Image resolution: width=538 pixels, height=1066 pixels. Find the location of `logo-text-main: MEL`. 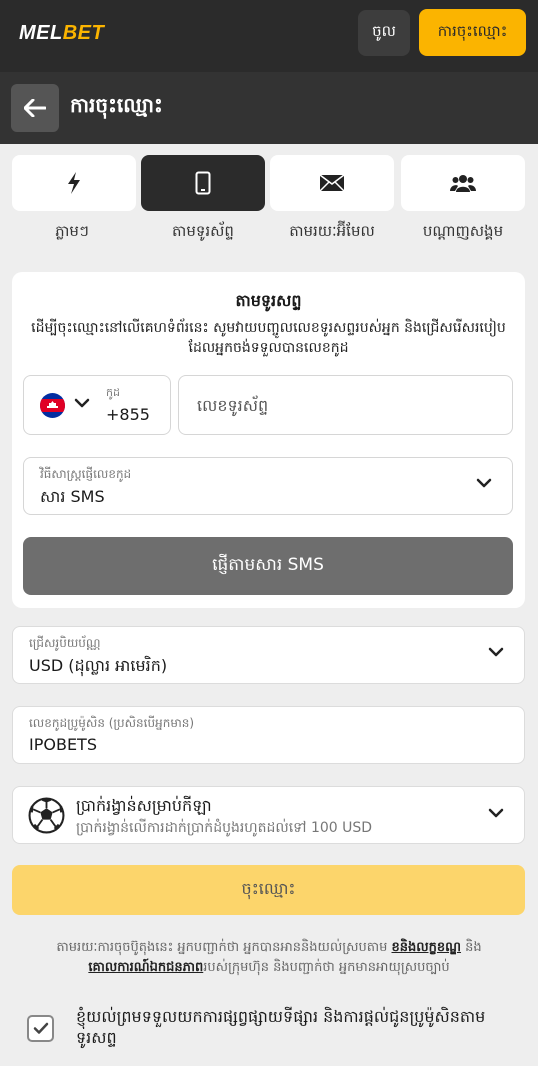

logo-text-main: MEL is located at coordinates (41, 33).